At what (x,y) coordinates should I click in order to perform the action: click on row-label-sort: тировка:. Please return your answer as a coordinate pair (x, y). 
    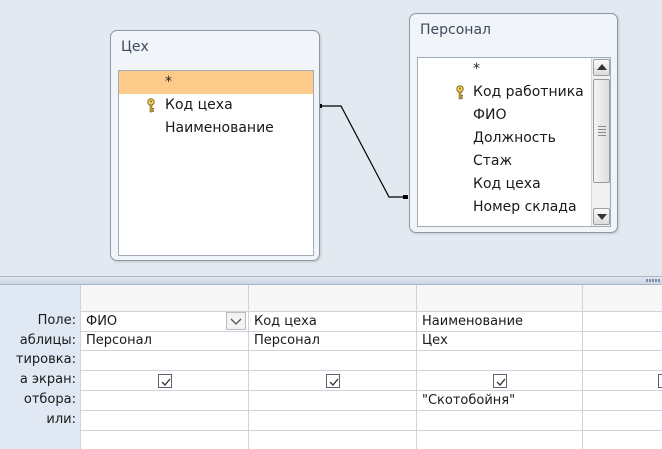
    Looking at the image, I should click on (45, 359).